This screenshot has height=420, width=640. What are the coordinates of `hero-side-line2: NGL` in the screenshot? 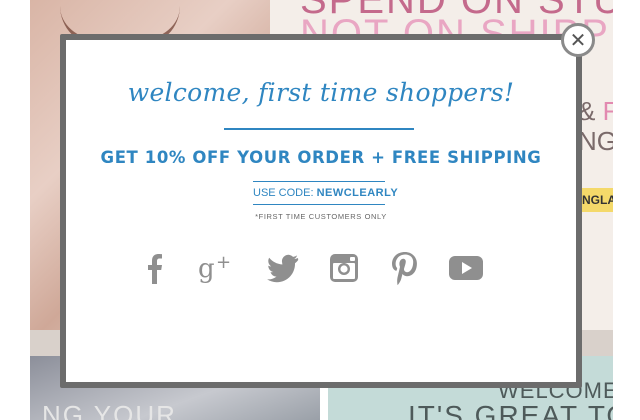 It's located at (595, 141).